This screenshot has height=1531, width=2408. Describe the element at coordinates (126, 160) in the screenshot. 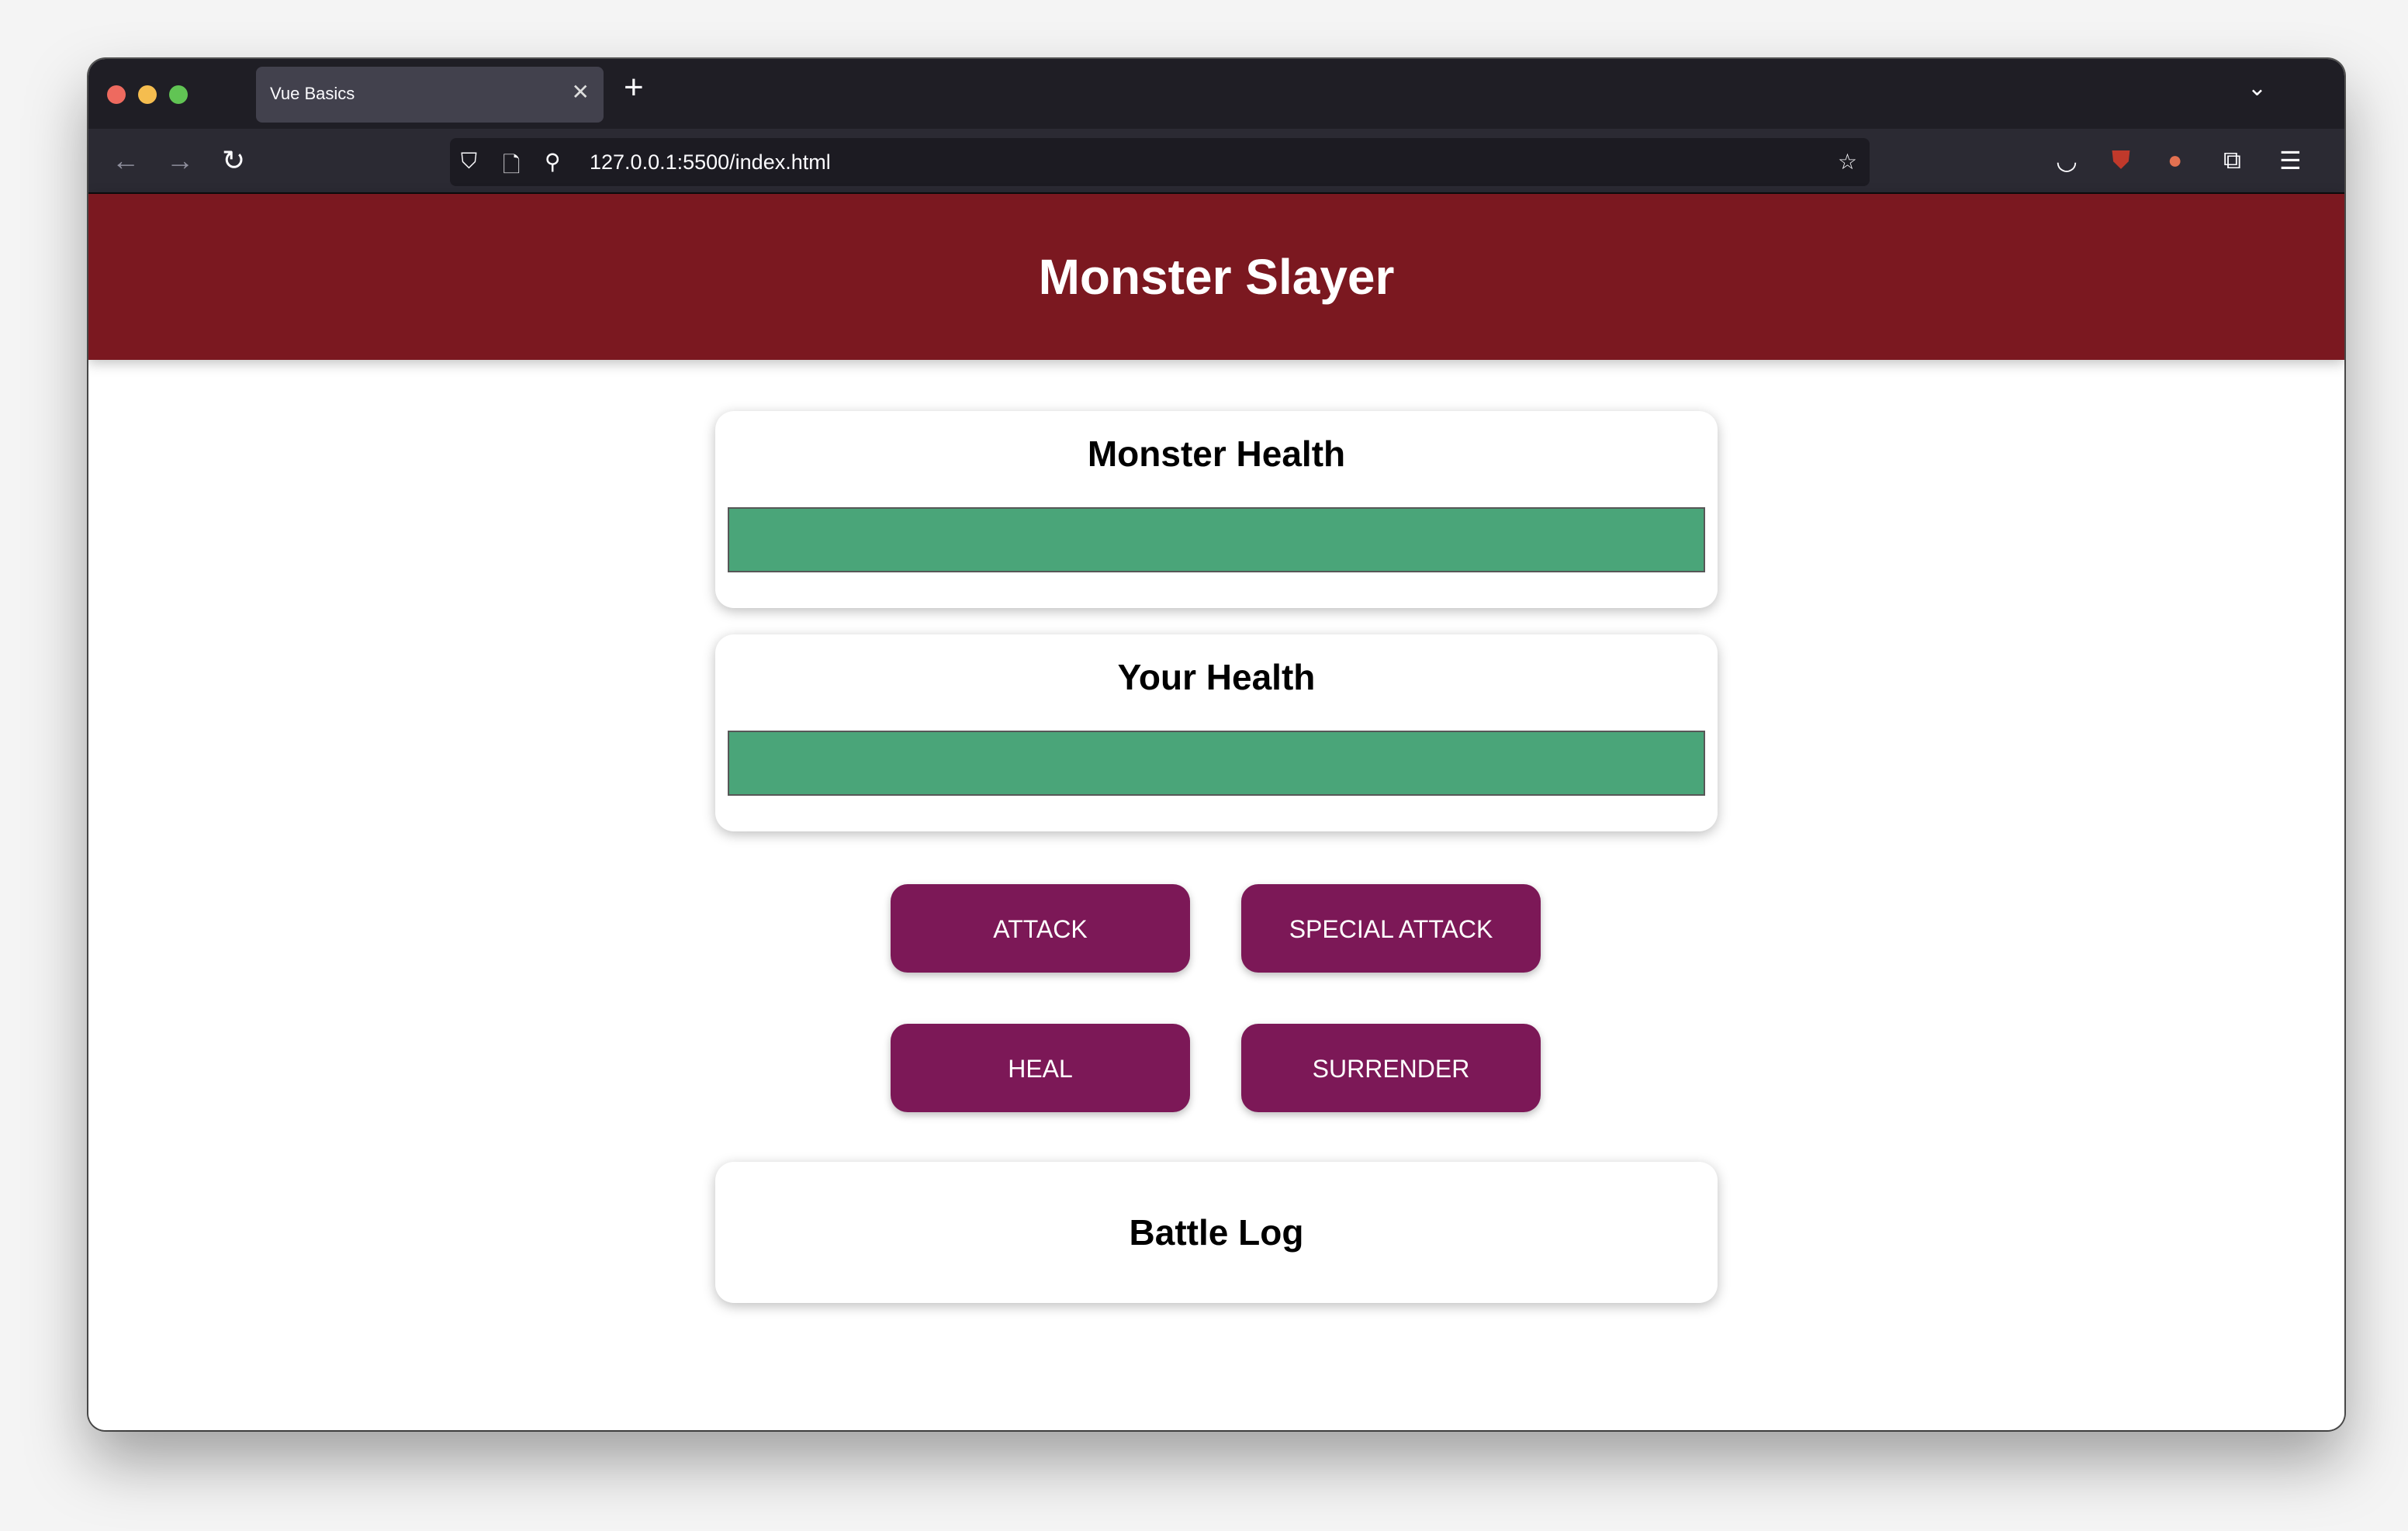

I see `back-icon: ←` at that location.